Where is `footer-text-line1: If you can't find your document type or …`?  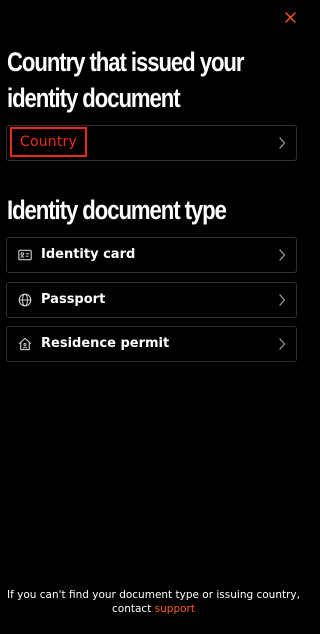
footer-text-line1: If you can't find your document type or … is located at coordinates (153, 595).